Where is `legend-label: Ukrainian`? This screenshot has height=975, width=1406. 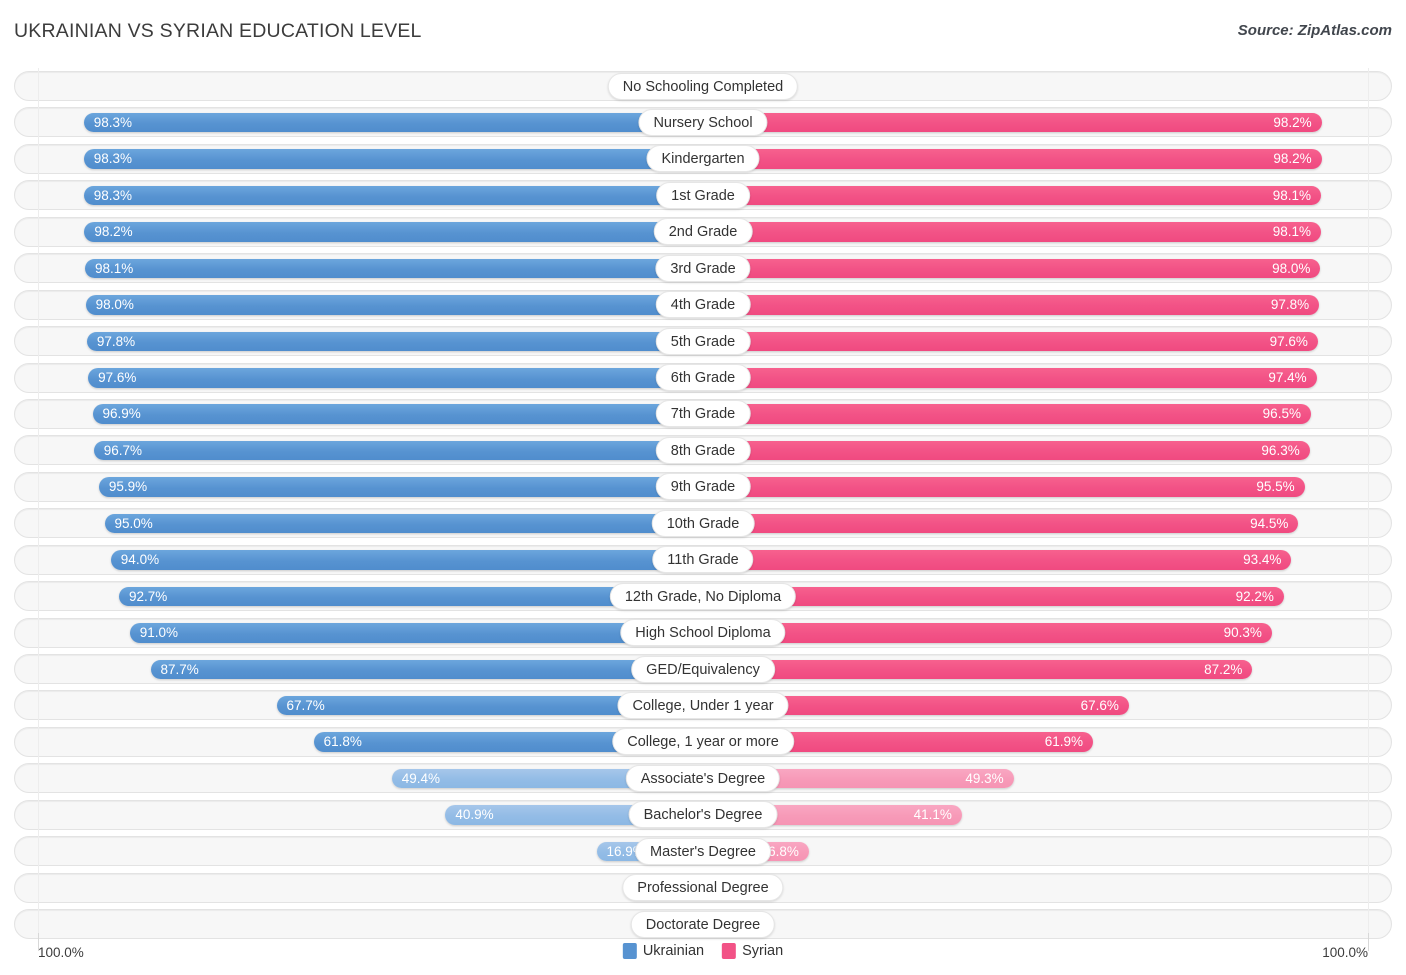 legend-label: Ukrainian is located at coordinates (673, 951).